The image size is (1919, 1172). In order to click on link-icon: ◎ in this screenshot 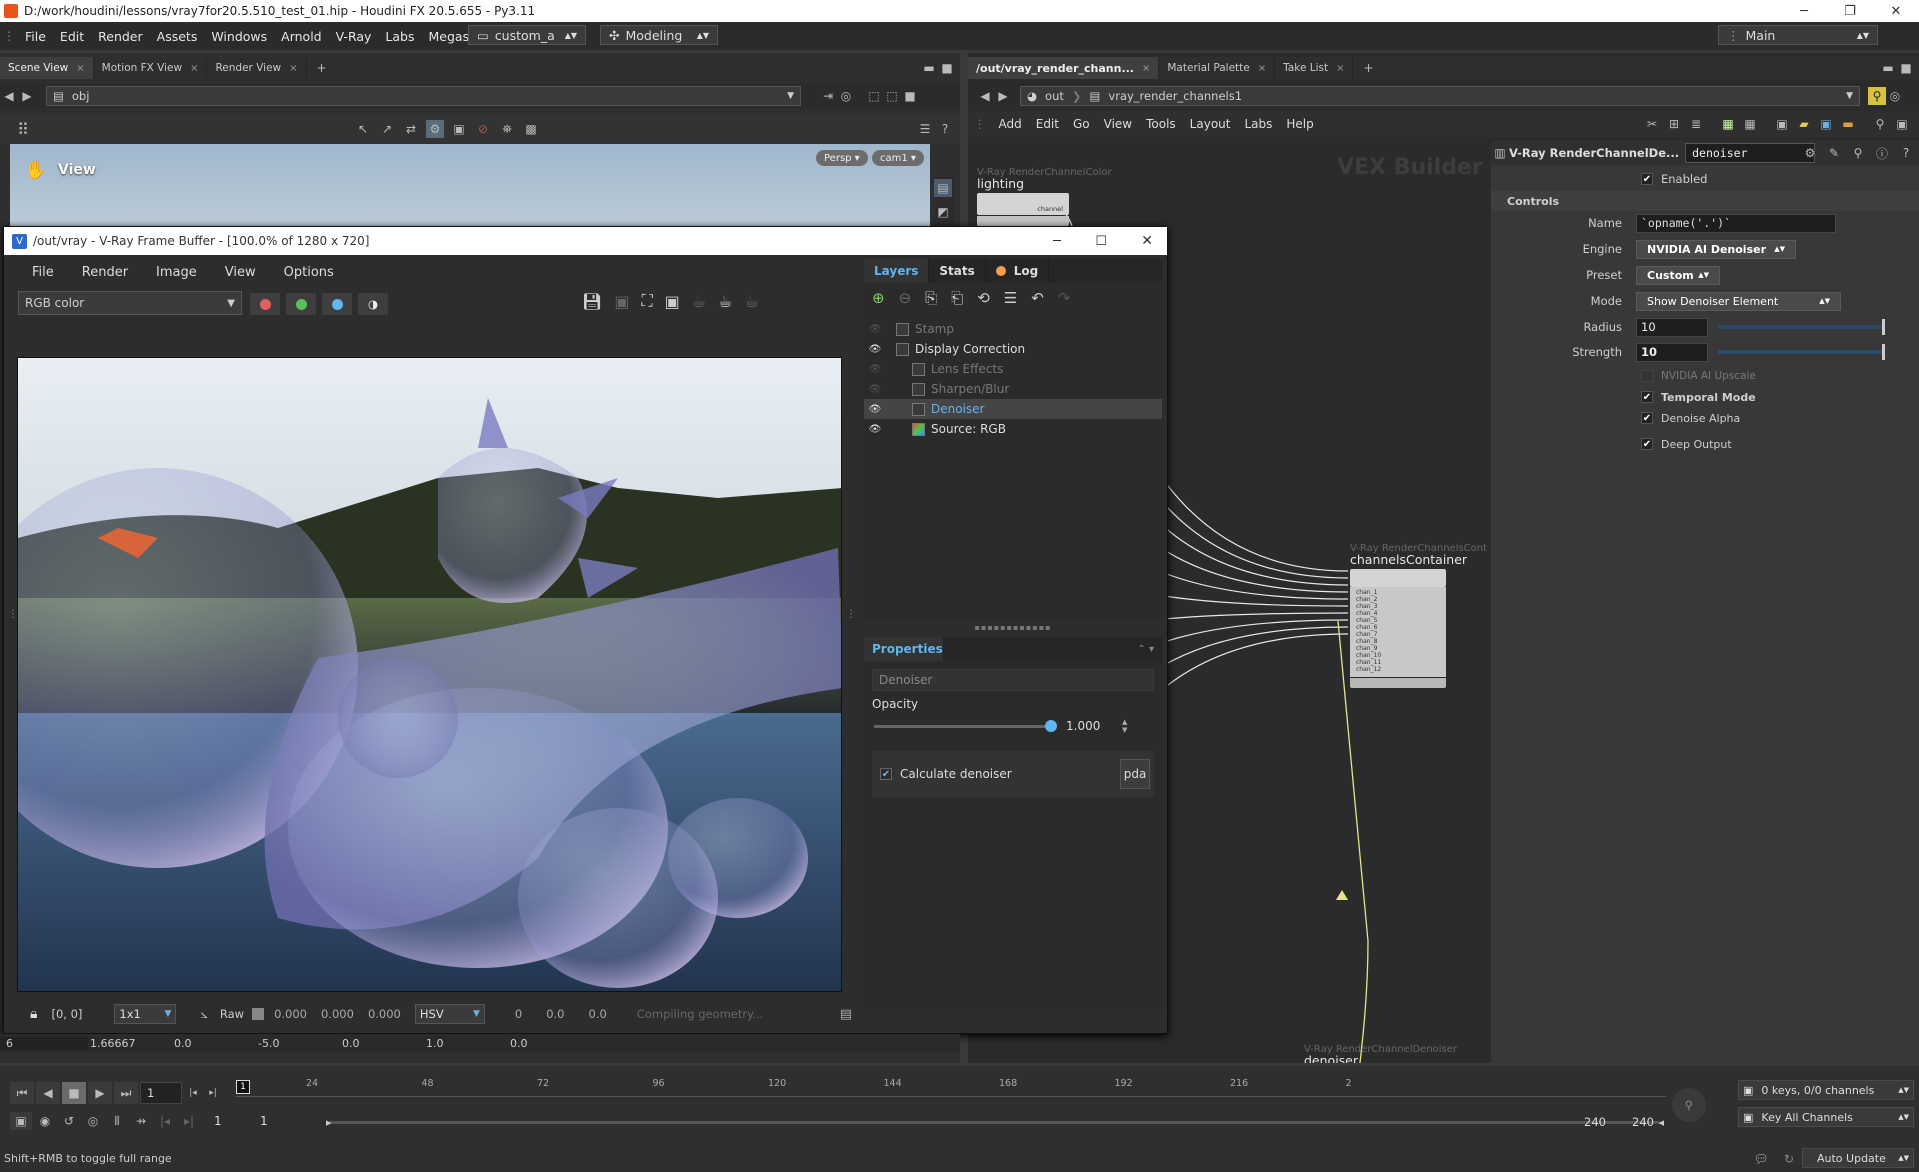, I will do `click(846, 96)`.